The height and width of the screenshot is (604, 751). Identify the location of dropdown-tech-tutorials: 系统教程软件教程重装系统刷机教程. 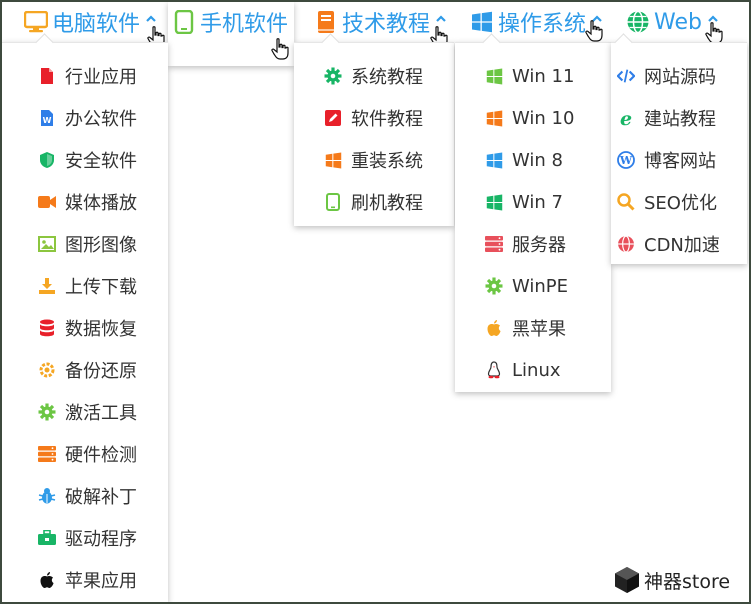
(374, 134).